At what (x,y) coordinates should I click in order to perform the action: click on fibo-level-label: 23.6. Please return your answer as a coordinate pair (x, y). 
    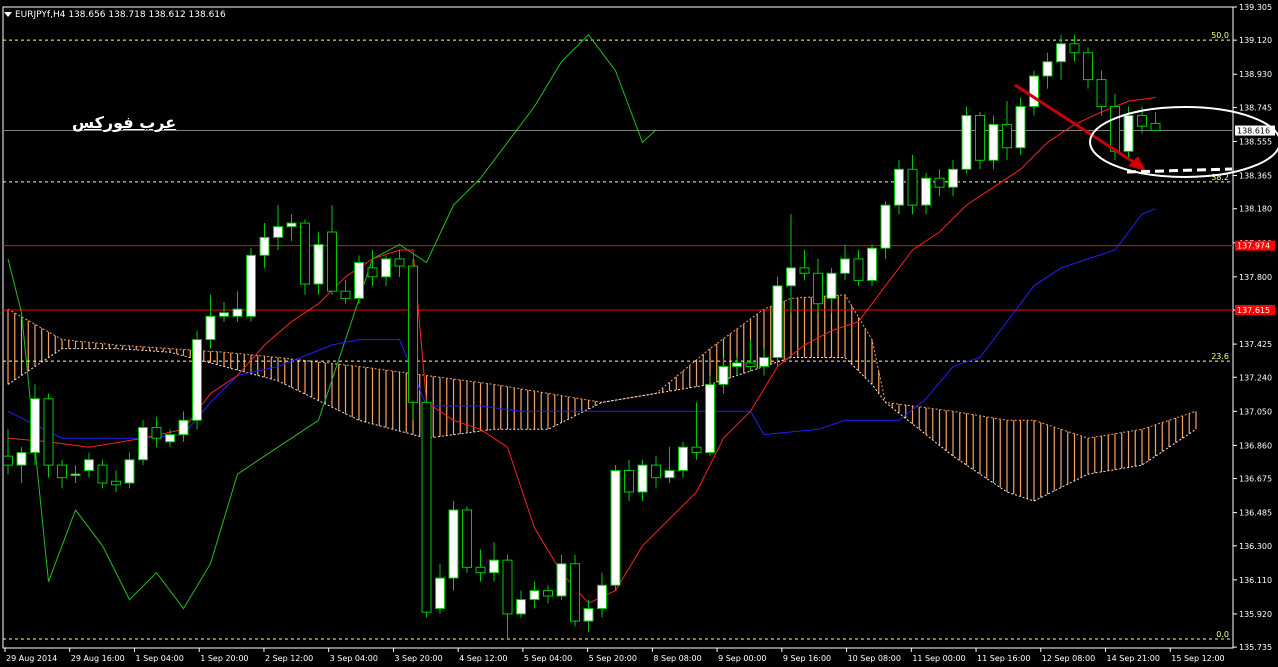
    Looking at the image, I should click on (1220, 356).